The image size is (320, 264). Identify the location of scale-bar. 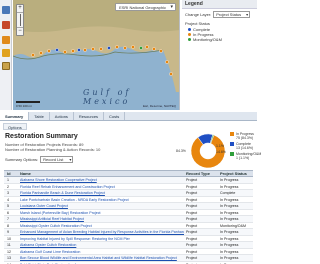
(28, 102).